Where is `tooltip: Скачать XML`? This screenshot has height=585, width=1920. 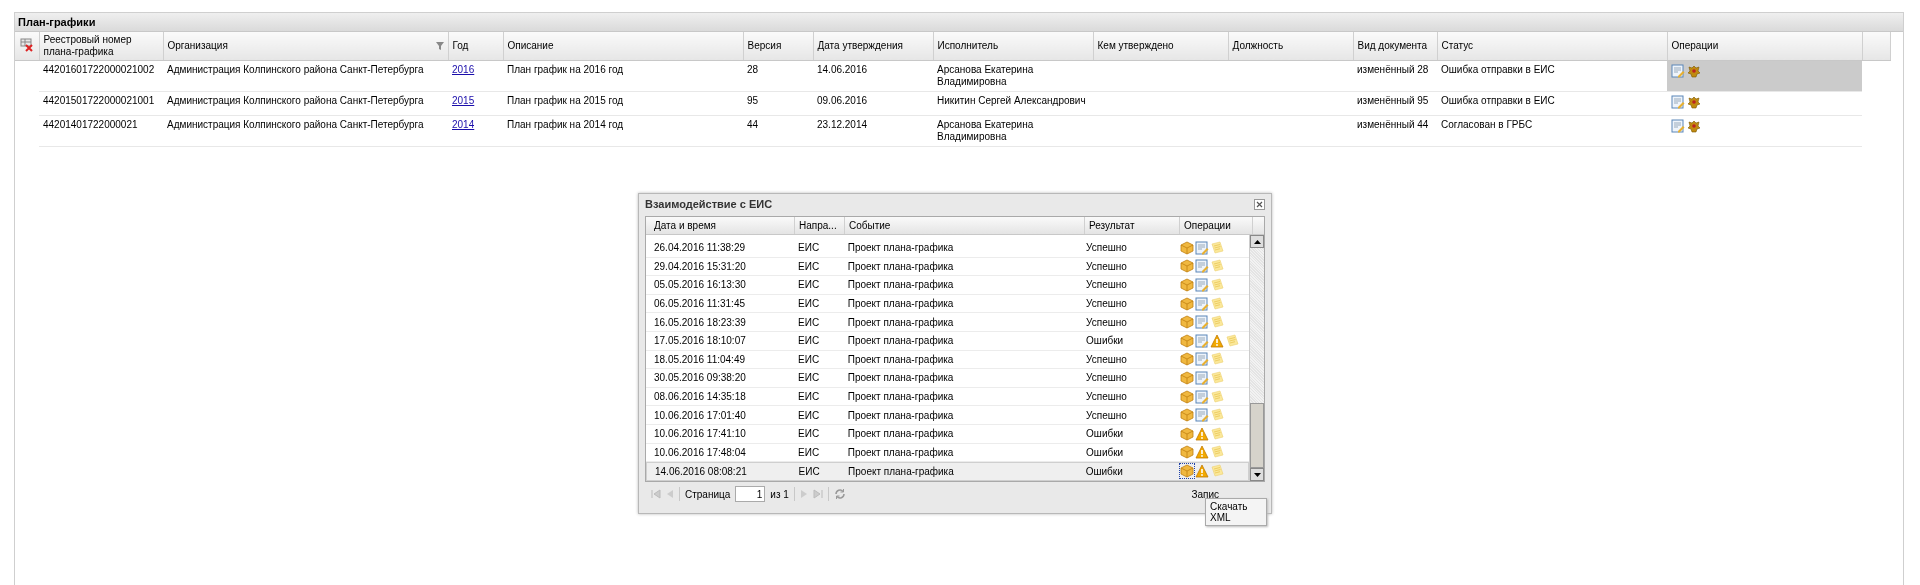
tooltip: Скачать XML is located at coordinates (1236, 512).